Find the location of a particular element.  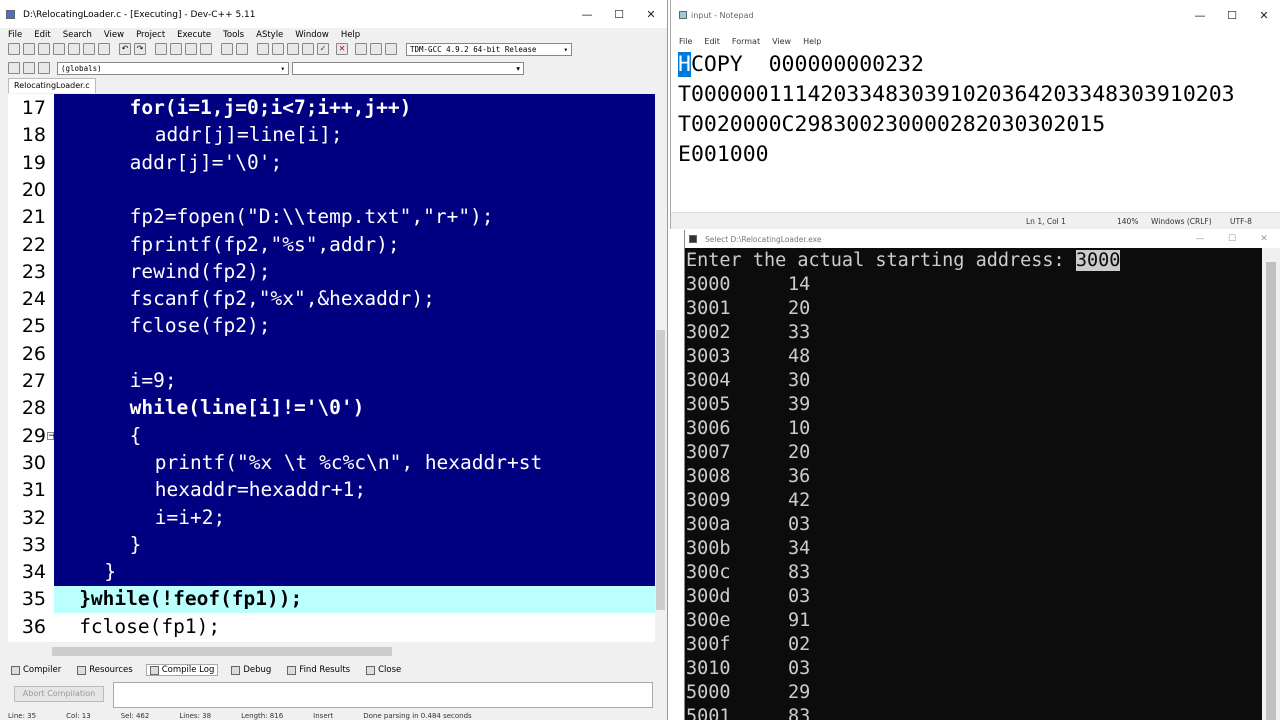

bookmark-icon is located at coordinates (29, 68).